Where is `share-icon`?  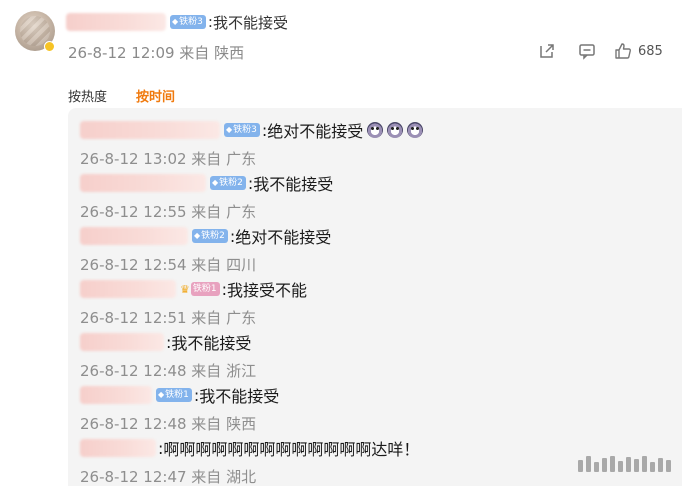 share-icon is located at coordinates (547, 51).